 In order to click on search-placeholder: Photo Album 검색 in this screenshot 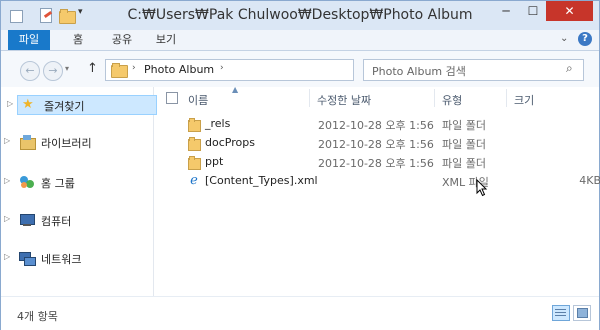, I will do `click(419, 71)`.